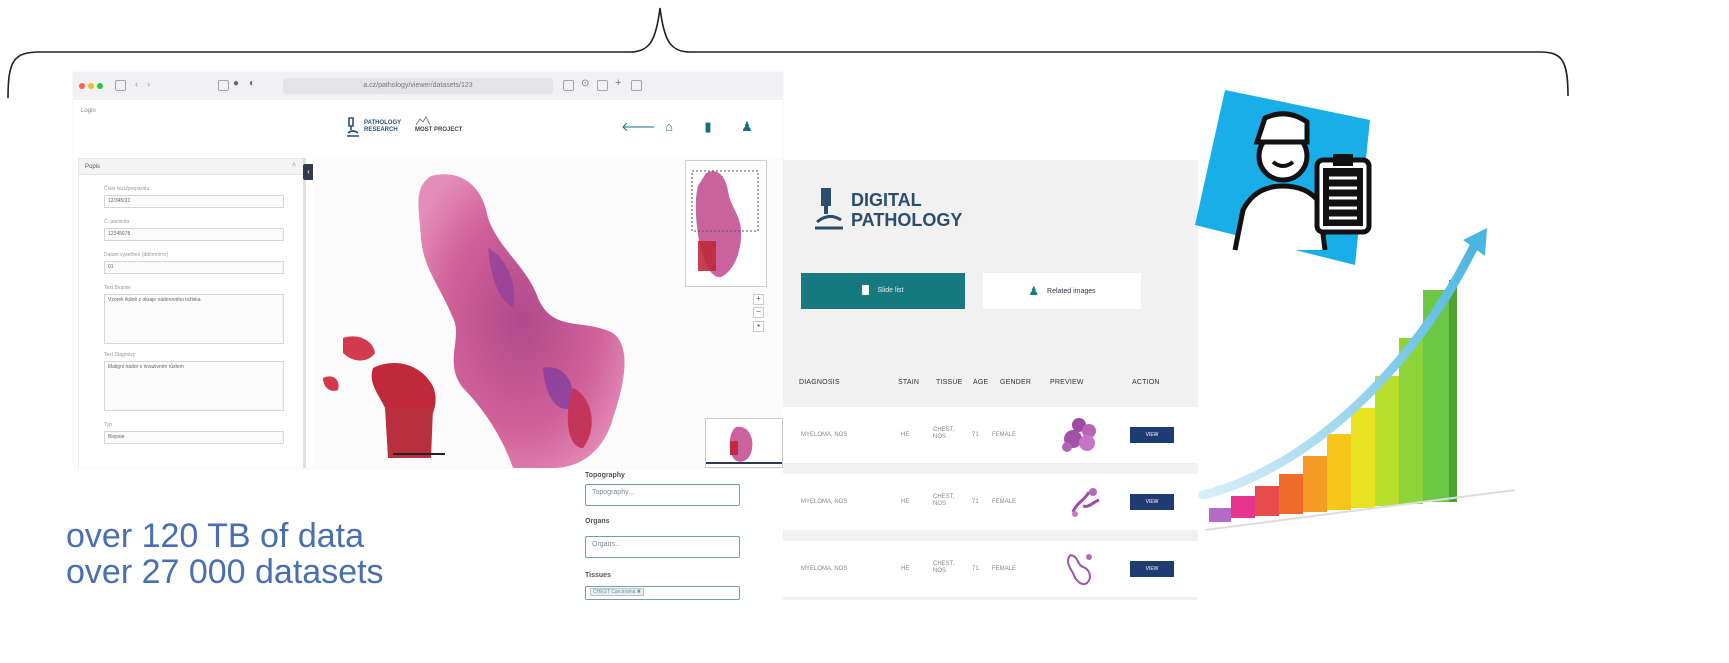  I want to click on back-arrow-icon: ‹, so click(136, 84).